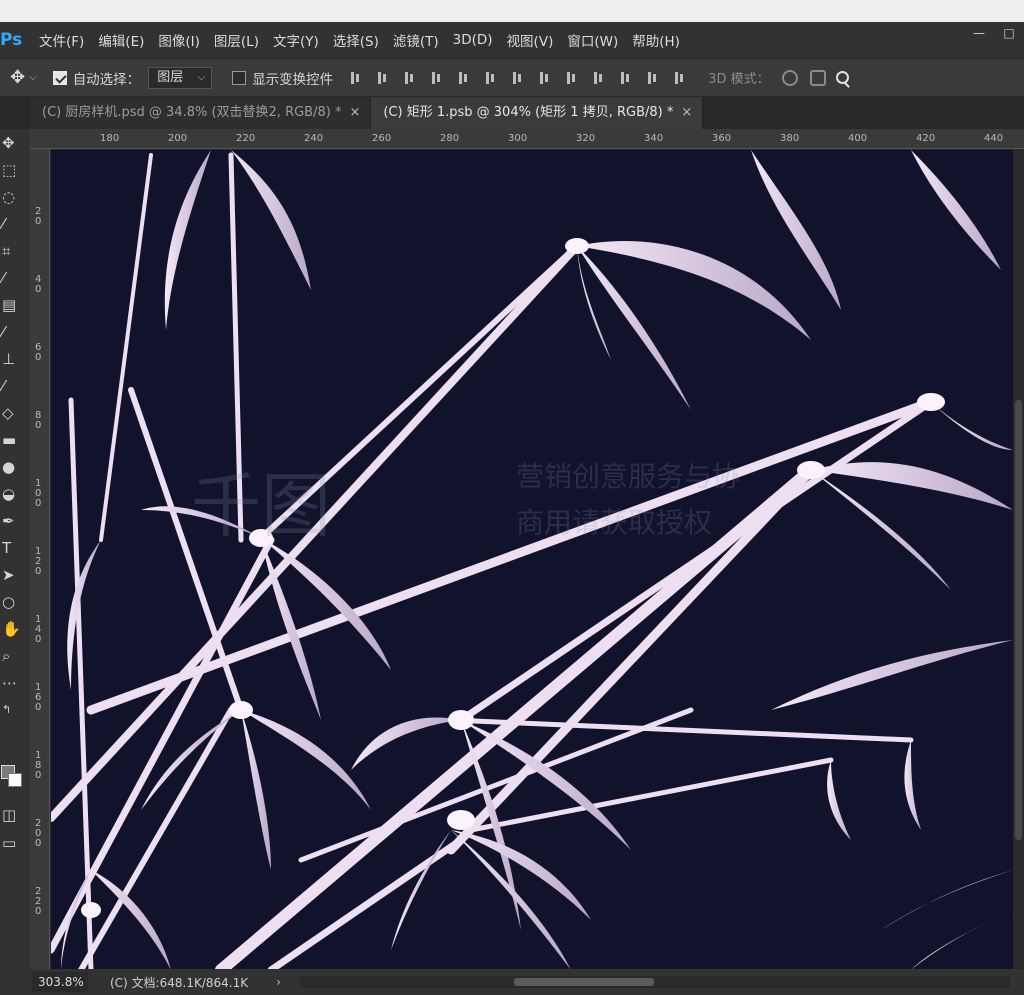  What do you see at coordinates (38, 284) in the screenshot?
I see `ruler-tick-label: 40` at bounding box center [38, 284].